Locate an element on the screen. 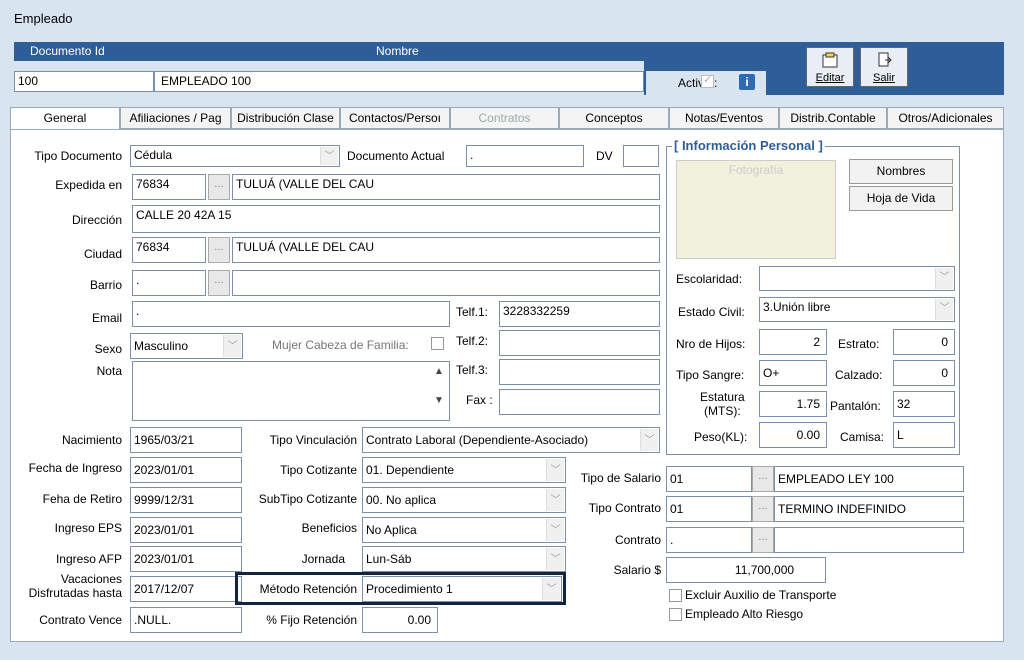  tipo-contrato-code-field: 01 is located at coordinates (709, 509).